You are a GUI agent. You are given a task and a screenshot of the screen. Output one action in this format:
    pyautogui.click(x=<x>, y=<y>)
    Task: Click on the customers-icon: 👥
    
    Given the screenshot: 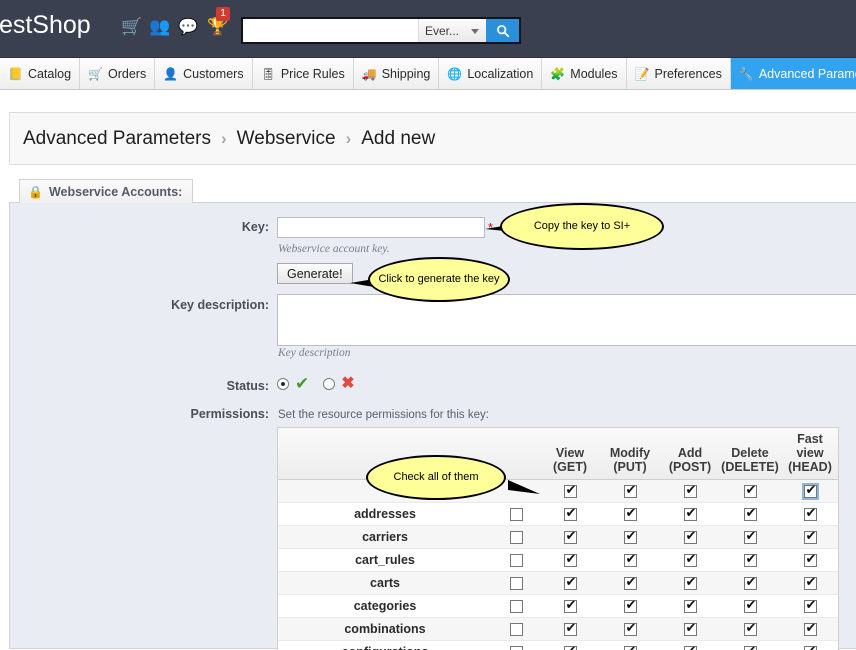 What is the action you would take?
    pyautogui.click(x=159, y=26)
    